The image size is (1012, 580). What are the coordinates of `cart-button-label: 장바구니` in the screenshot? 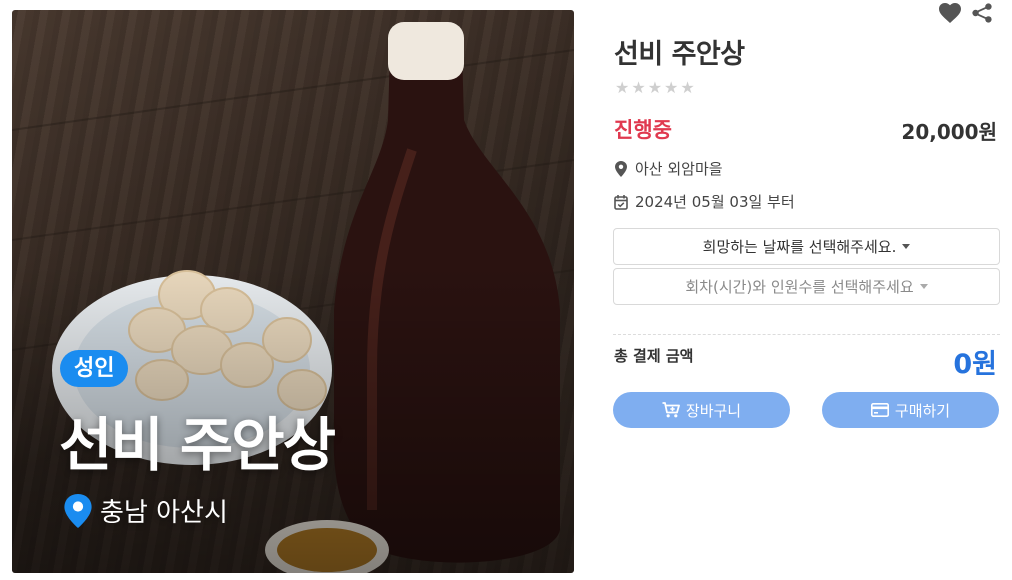 It's located at (713, 410).